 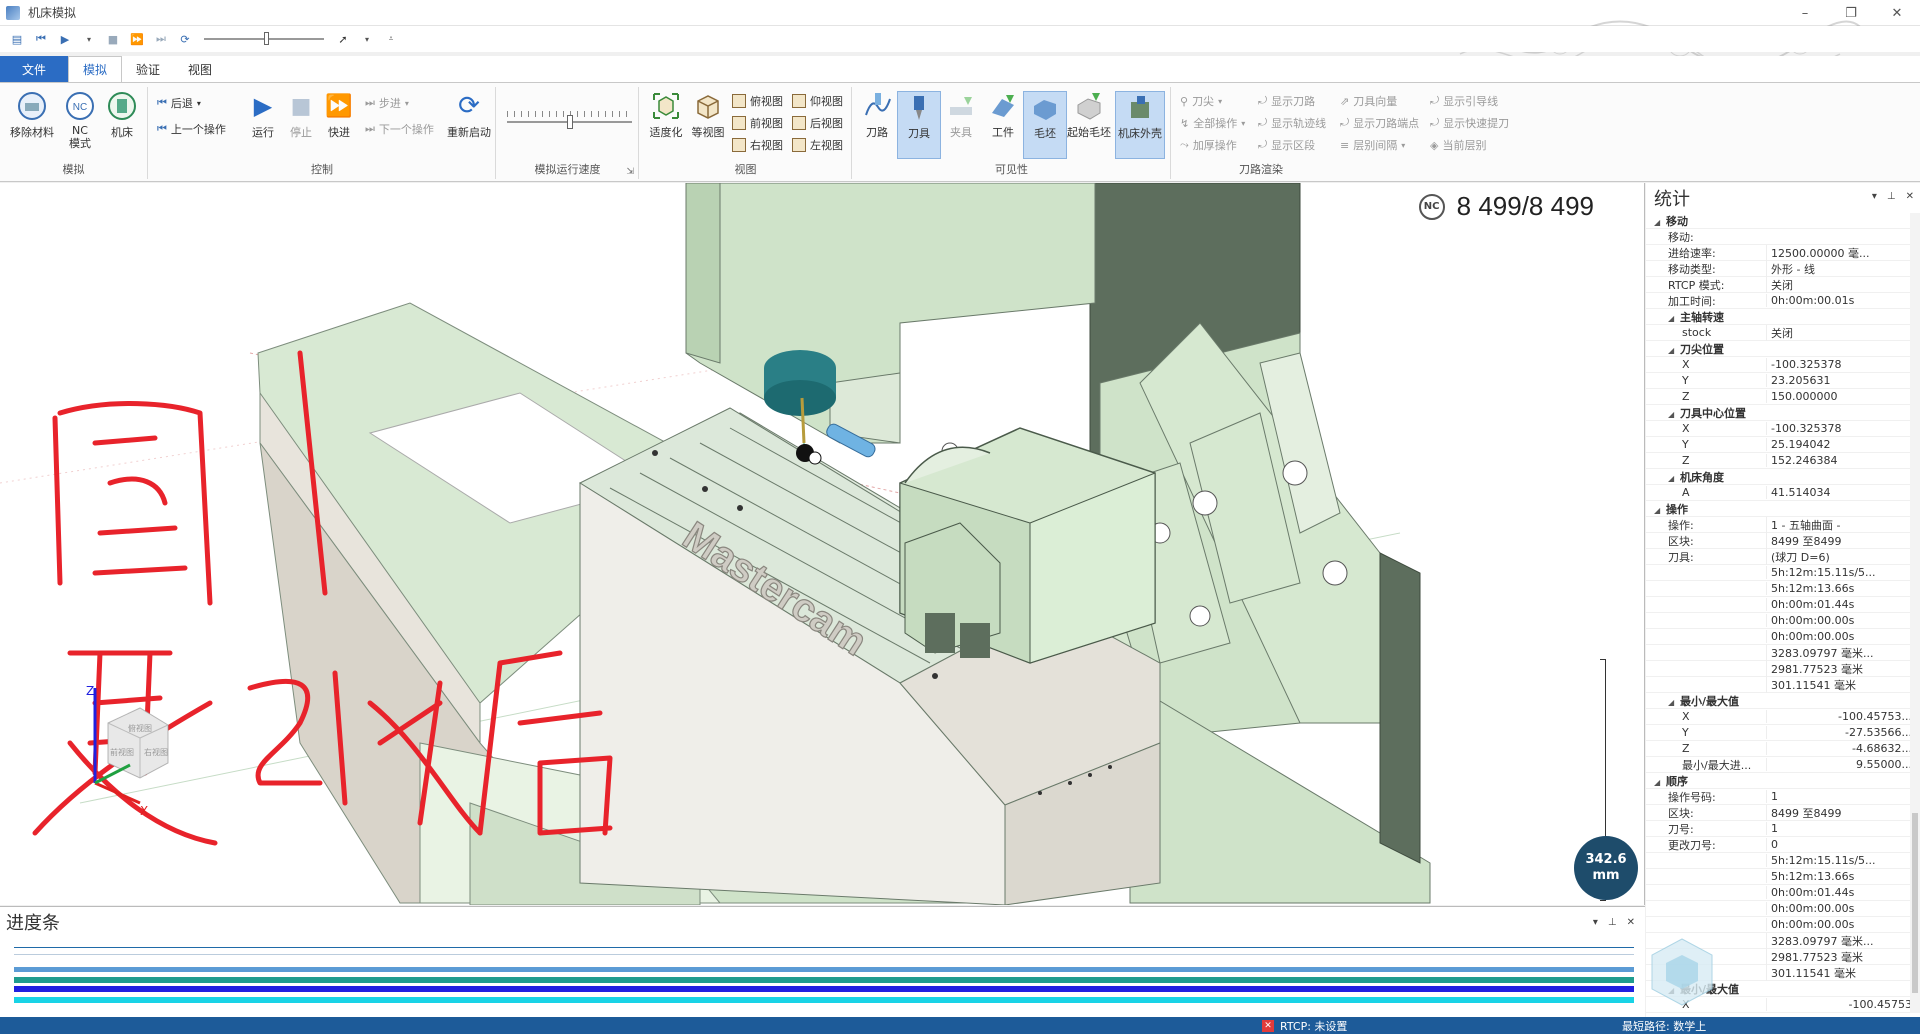 I want to click on step-button: ⏭ 步进 ▾, so click(x=387, y=103).